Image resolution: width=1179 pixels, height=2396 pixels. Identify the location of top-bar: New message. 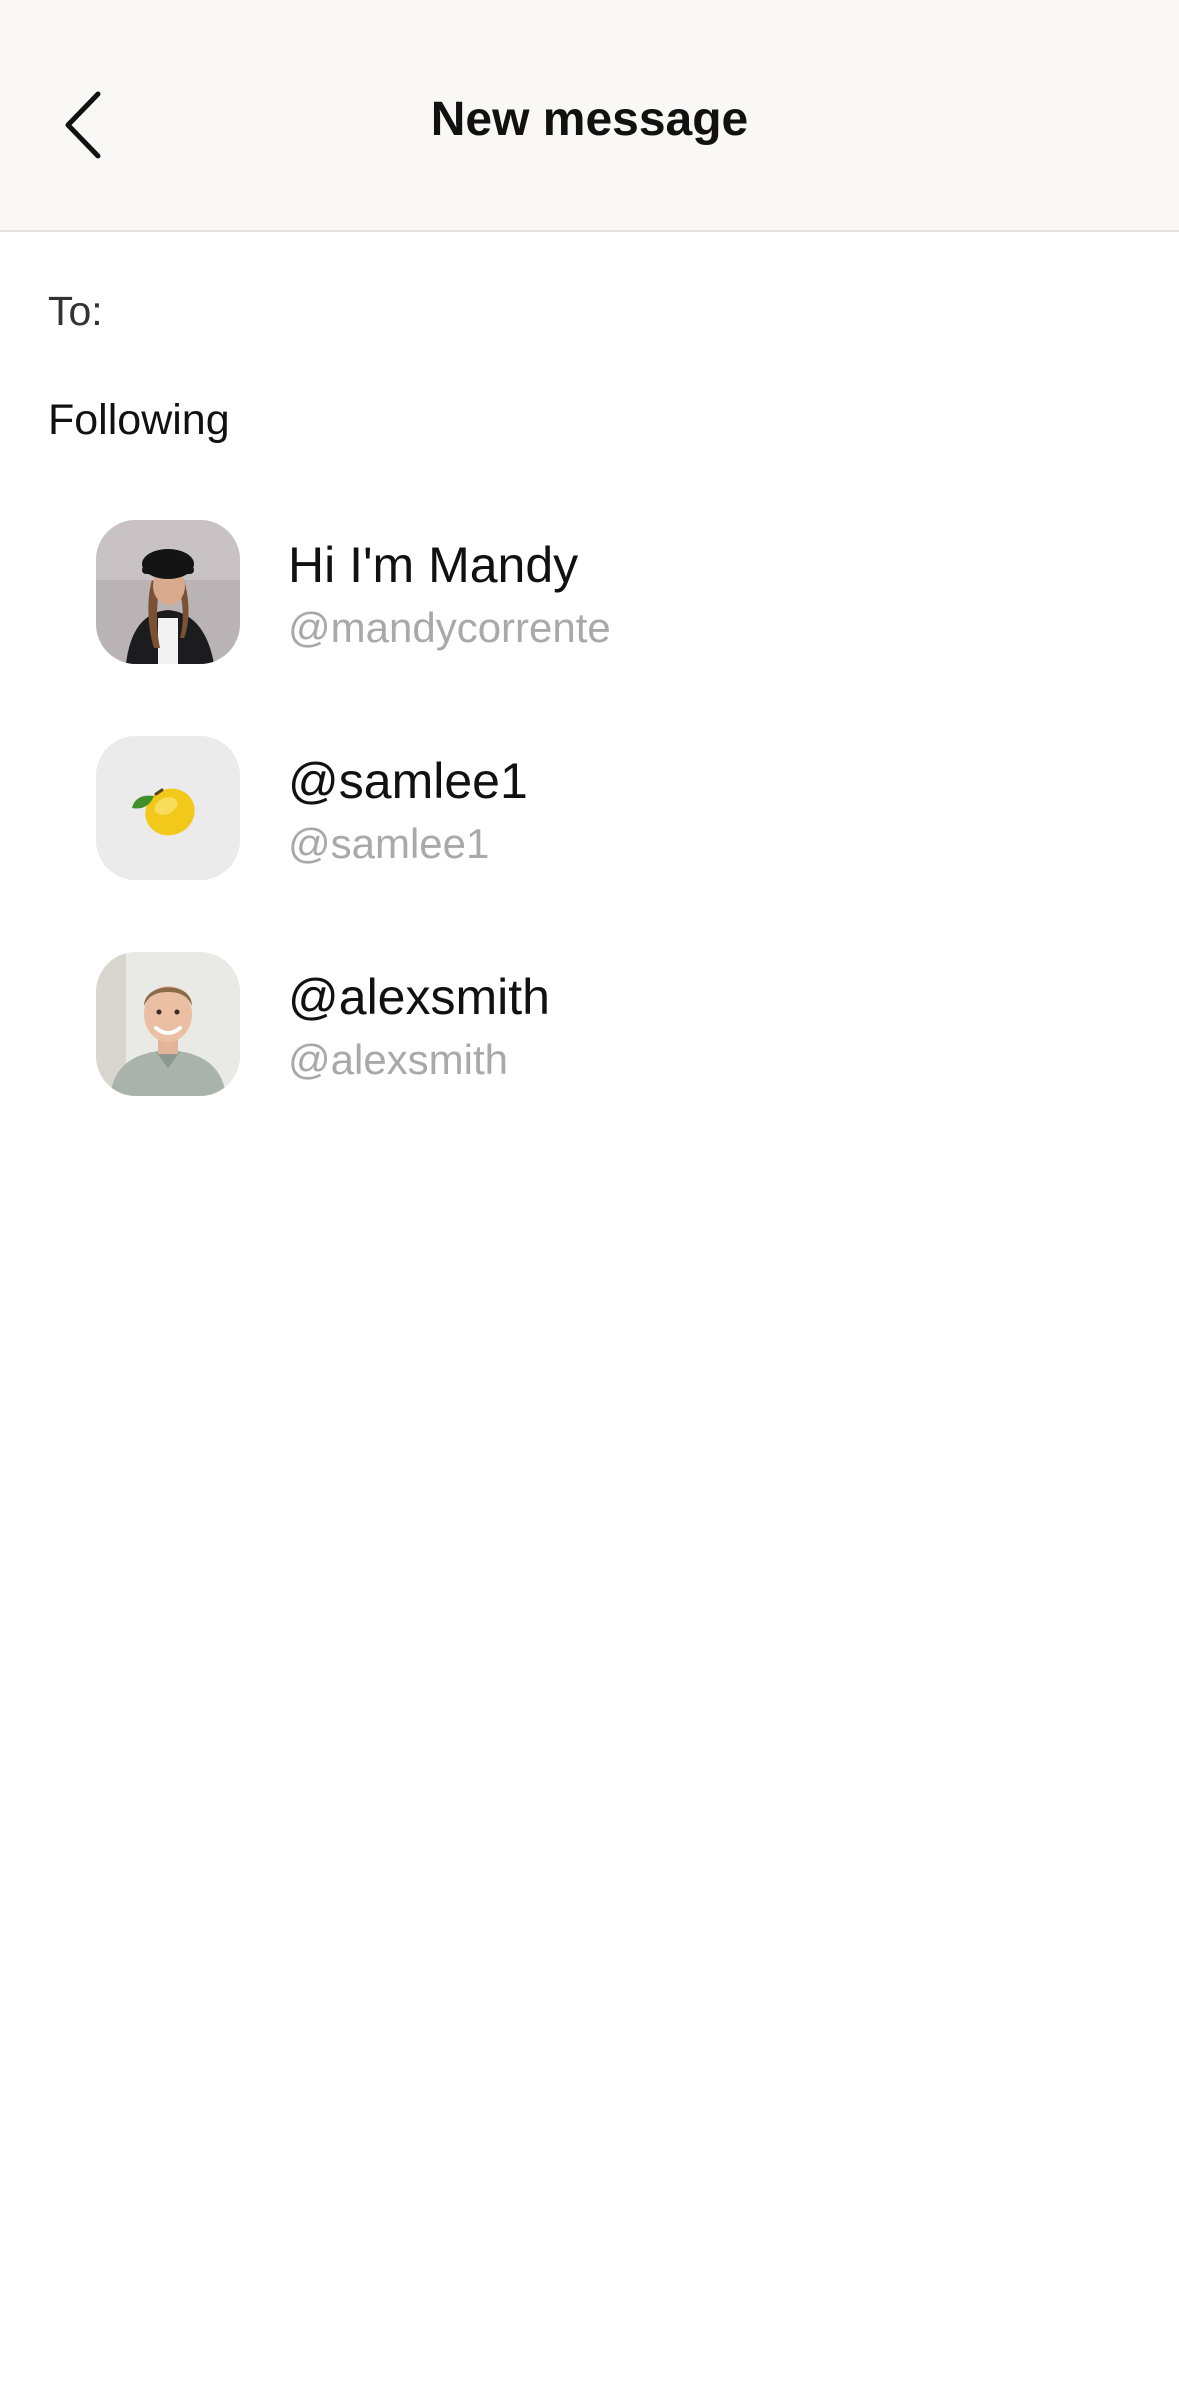
(589, 116).